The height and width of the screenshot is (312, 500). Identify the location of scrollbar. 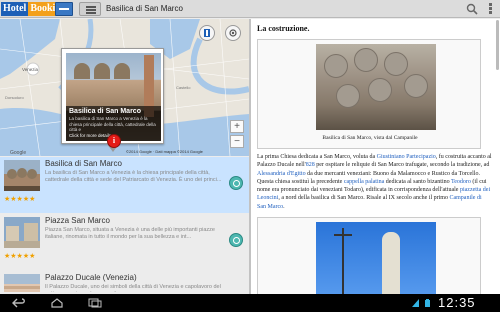
(497, 45).